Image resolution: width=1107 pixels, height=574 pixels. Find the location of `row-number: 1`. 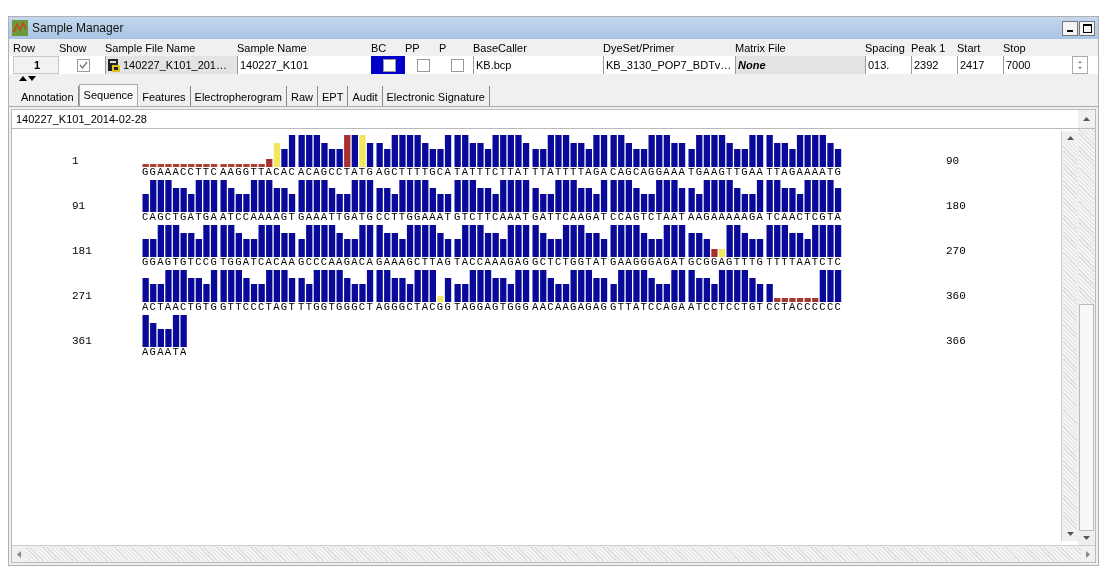

row-number: 1 is located at coordinates (36, 65).